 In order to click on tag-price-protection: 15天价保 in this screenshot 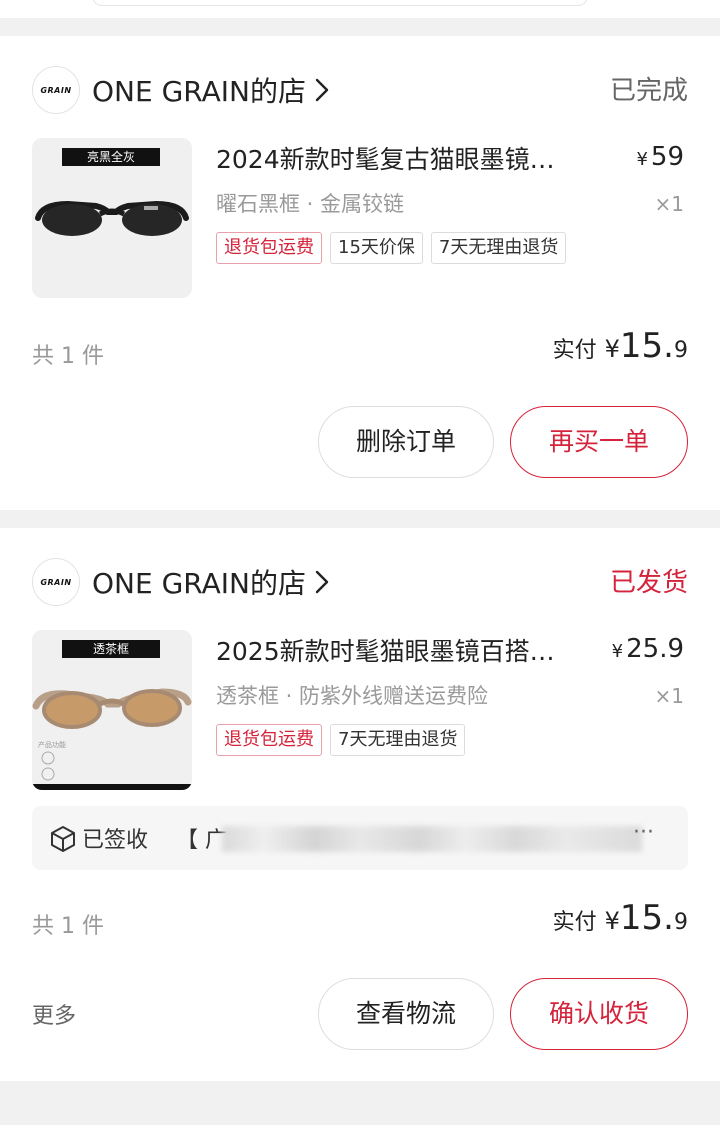, I will do `click(376, 248)`.